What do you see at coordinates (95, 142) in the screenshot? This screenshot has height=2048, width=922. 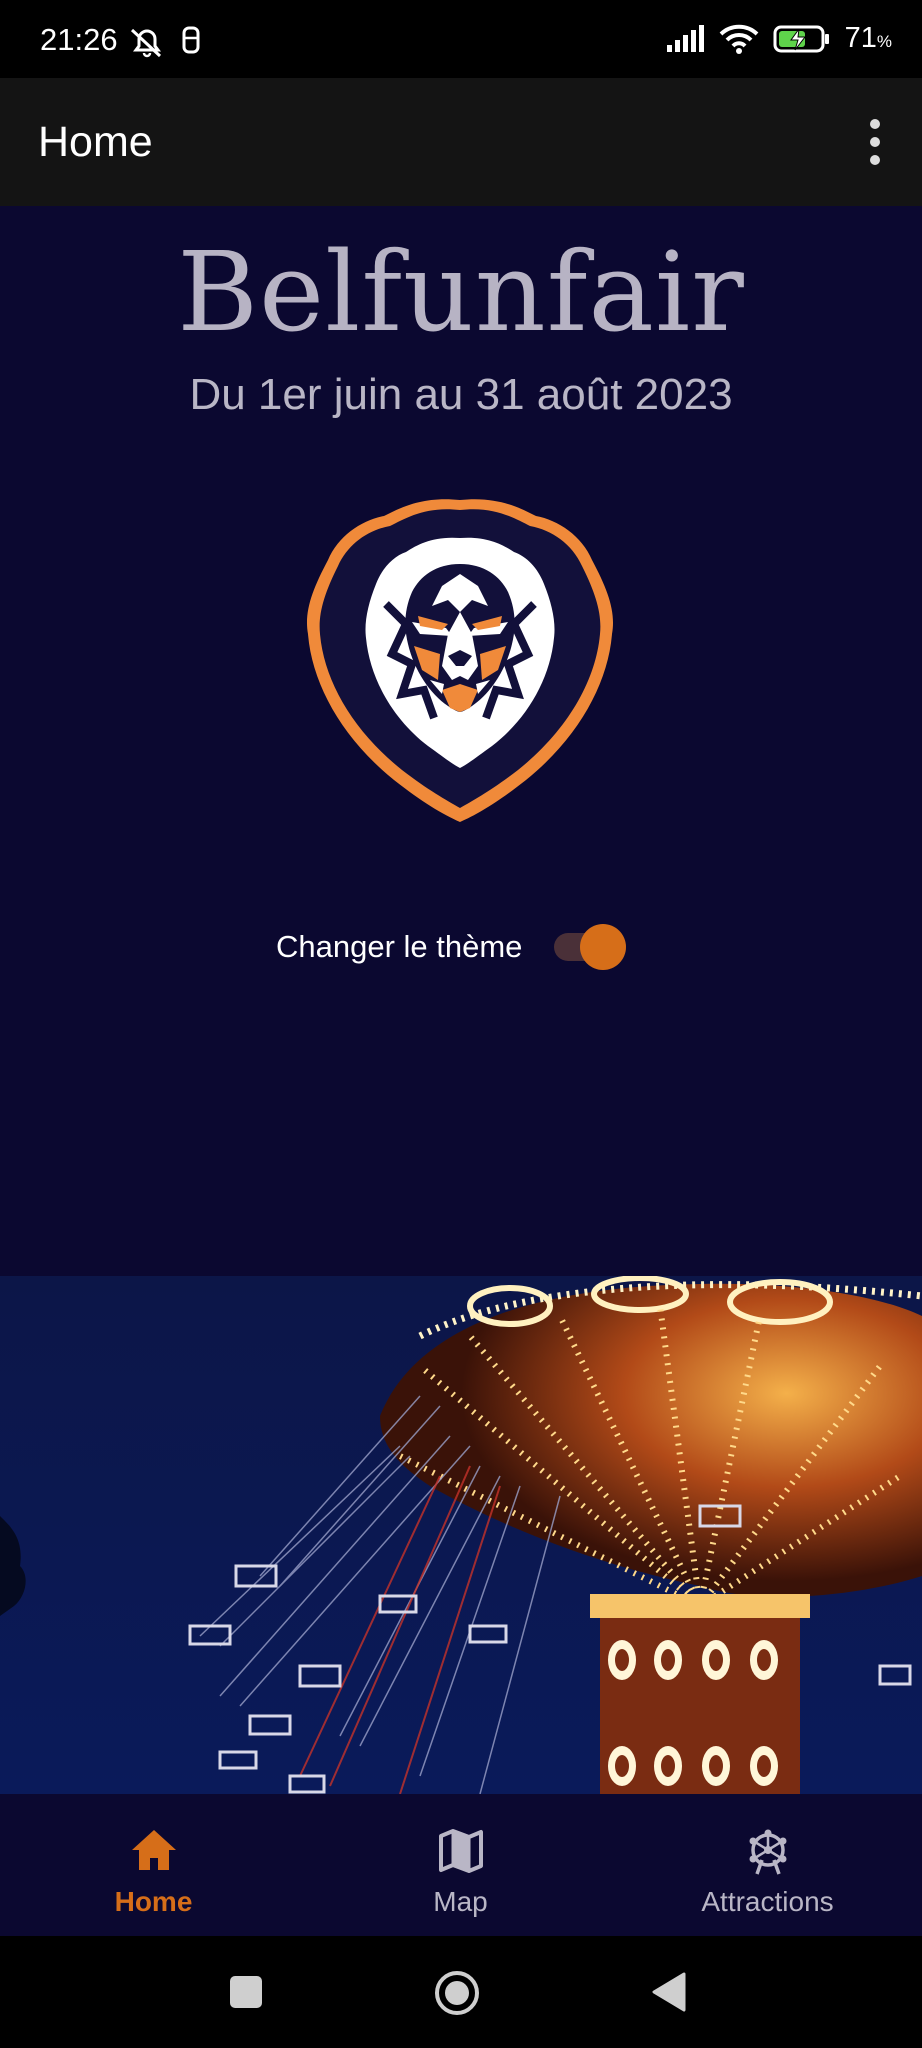 I see `page-title: Home` at bounding box center [95, 142].